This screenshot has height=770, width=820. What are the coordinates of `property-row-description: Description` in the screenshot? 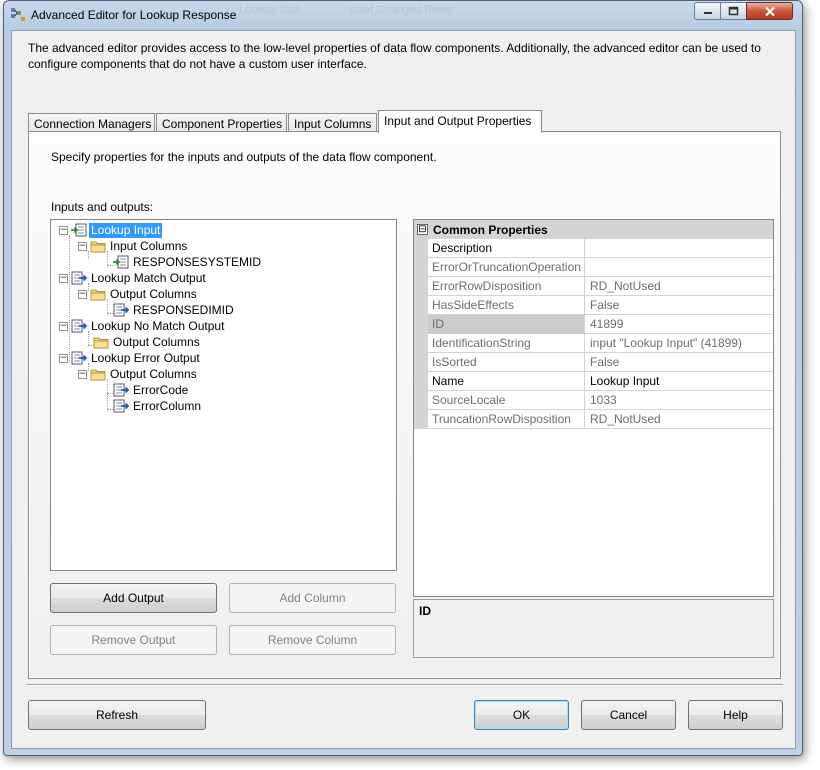 It's located at (593, 248).